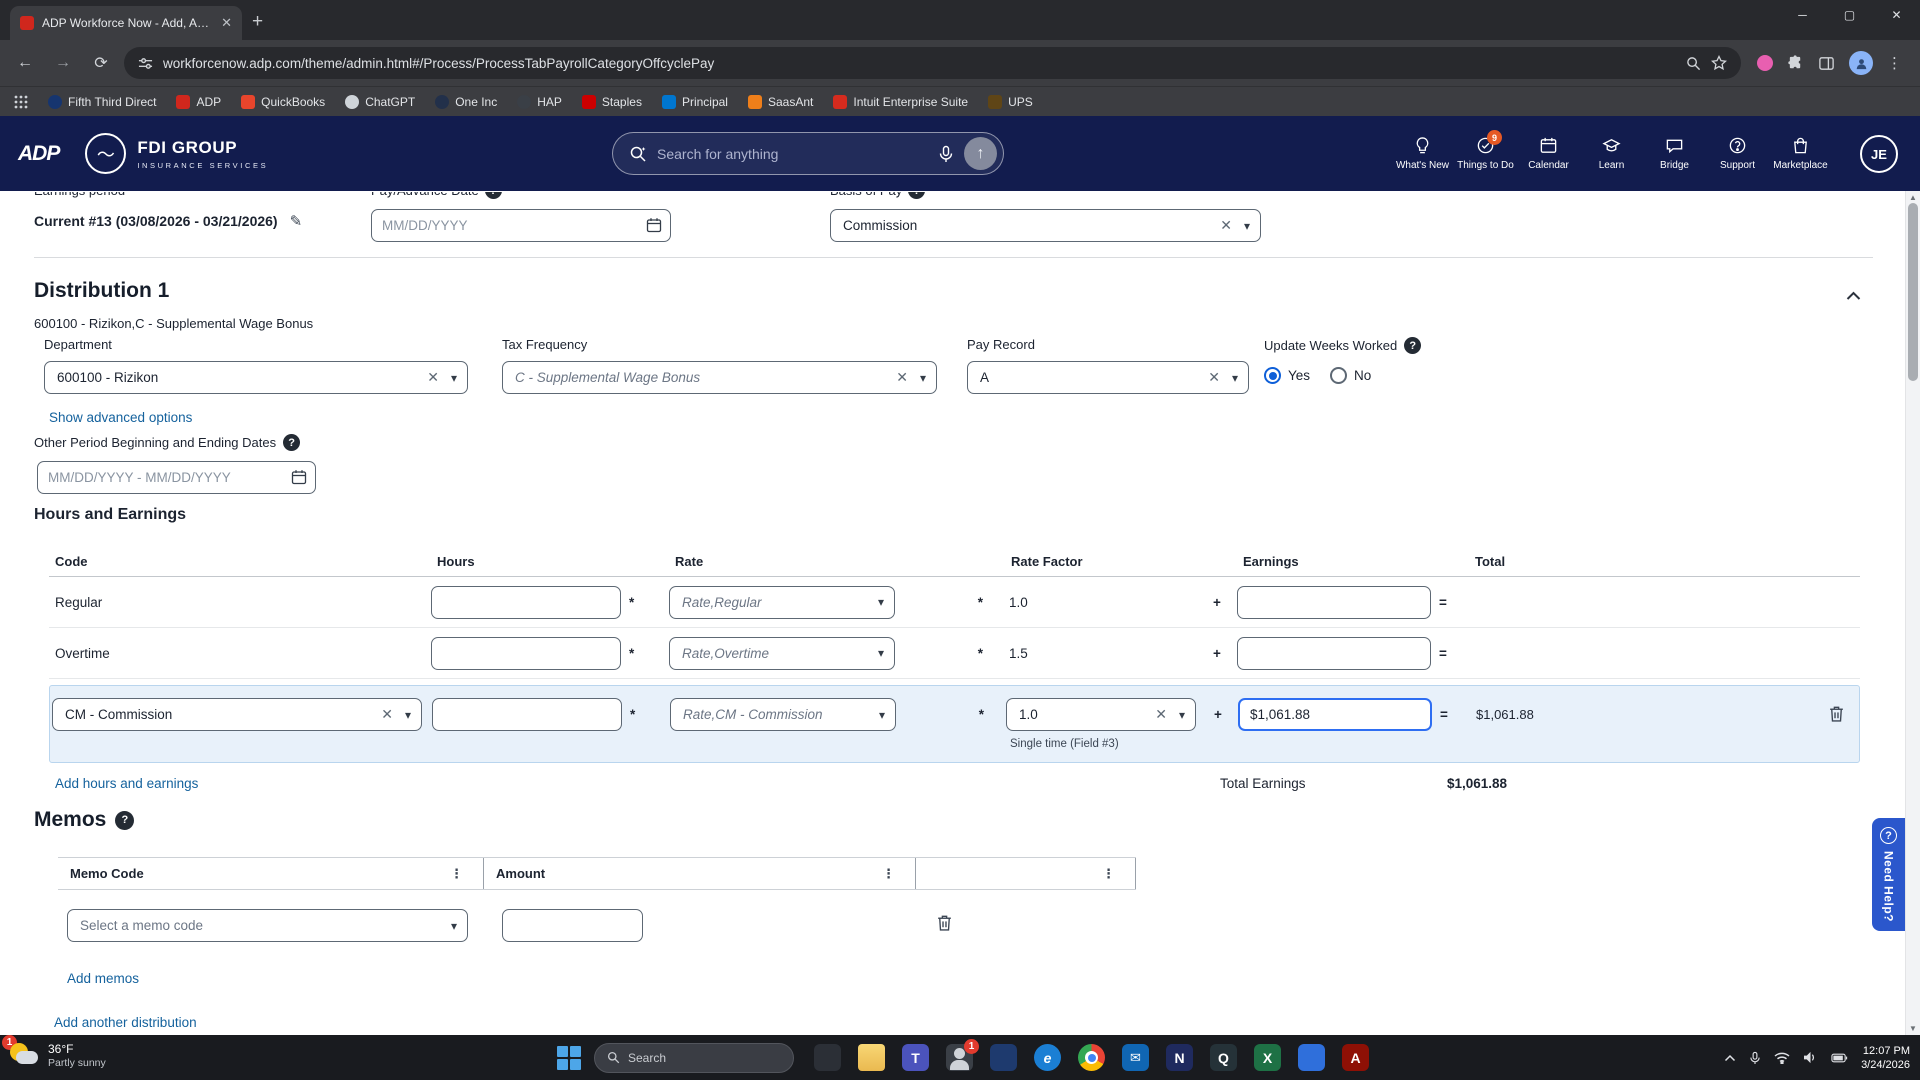 The height and width of the screenshot is (1080, 1920). Describe the element at coordinates (1355, 1057) in the screenshot. I see `taskbar-app-acrobat: A` at that location.